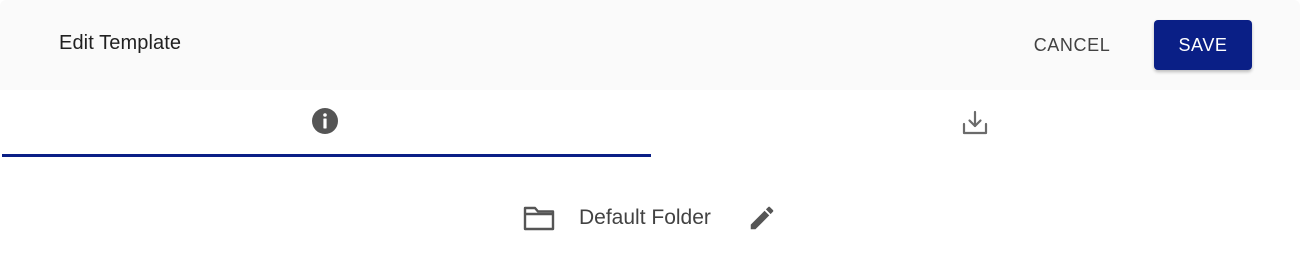 This screenshot has height=264, width=1300. I want to click on tab-download, so click(975, 124).